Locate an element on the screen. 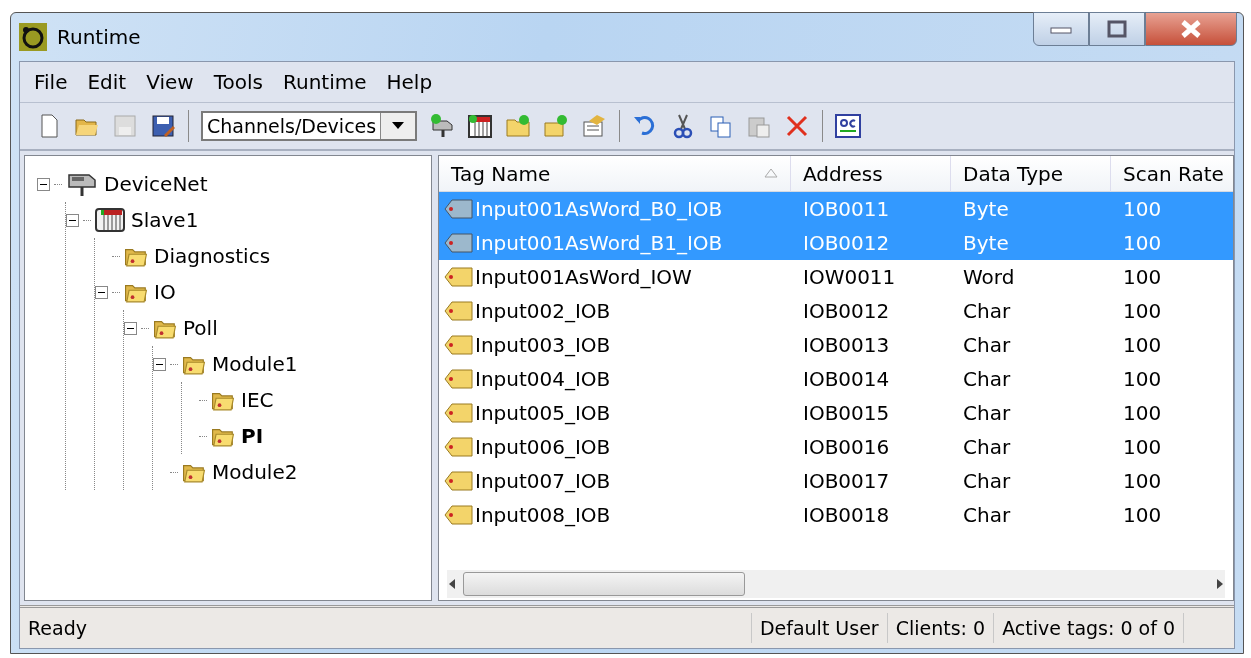  table-cell: IOB0012 is located at coordinates (846, 243).